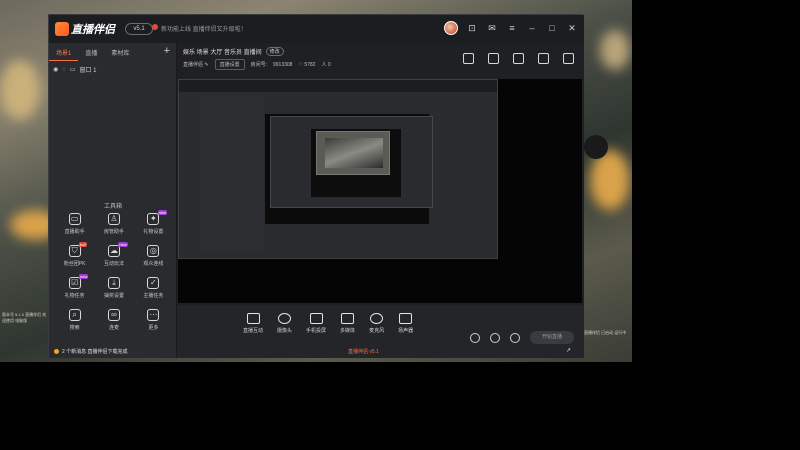 This screenshot has height=450, width=800. What do you see at coordinates (113, 283) in the screenshot?
I see `download-icon: ⤓` at bounding box center [113, 283].